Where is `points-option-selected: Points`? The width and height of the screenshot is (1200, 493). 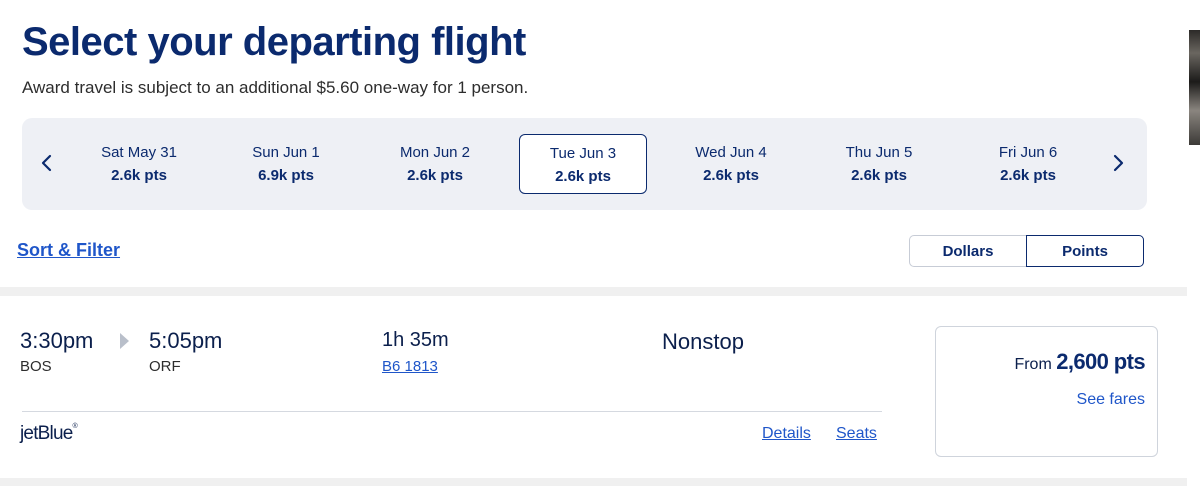
points-option-selected: Points is located at coordinates (1085, 251).